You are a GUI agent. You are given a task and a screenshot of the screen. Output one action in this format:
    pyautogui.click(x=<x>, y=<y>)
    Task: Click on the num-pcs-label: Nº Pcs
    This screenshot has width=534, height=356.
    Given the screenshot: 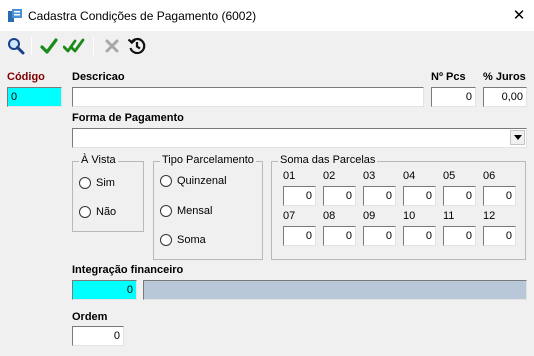 What is the action you would take?
    pyautogui.click(x=448, y=77)
    